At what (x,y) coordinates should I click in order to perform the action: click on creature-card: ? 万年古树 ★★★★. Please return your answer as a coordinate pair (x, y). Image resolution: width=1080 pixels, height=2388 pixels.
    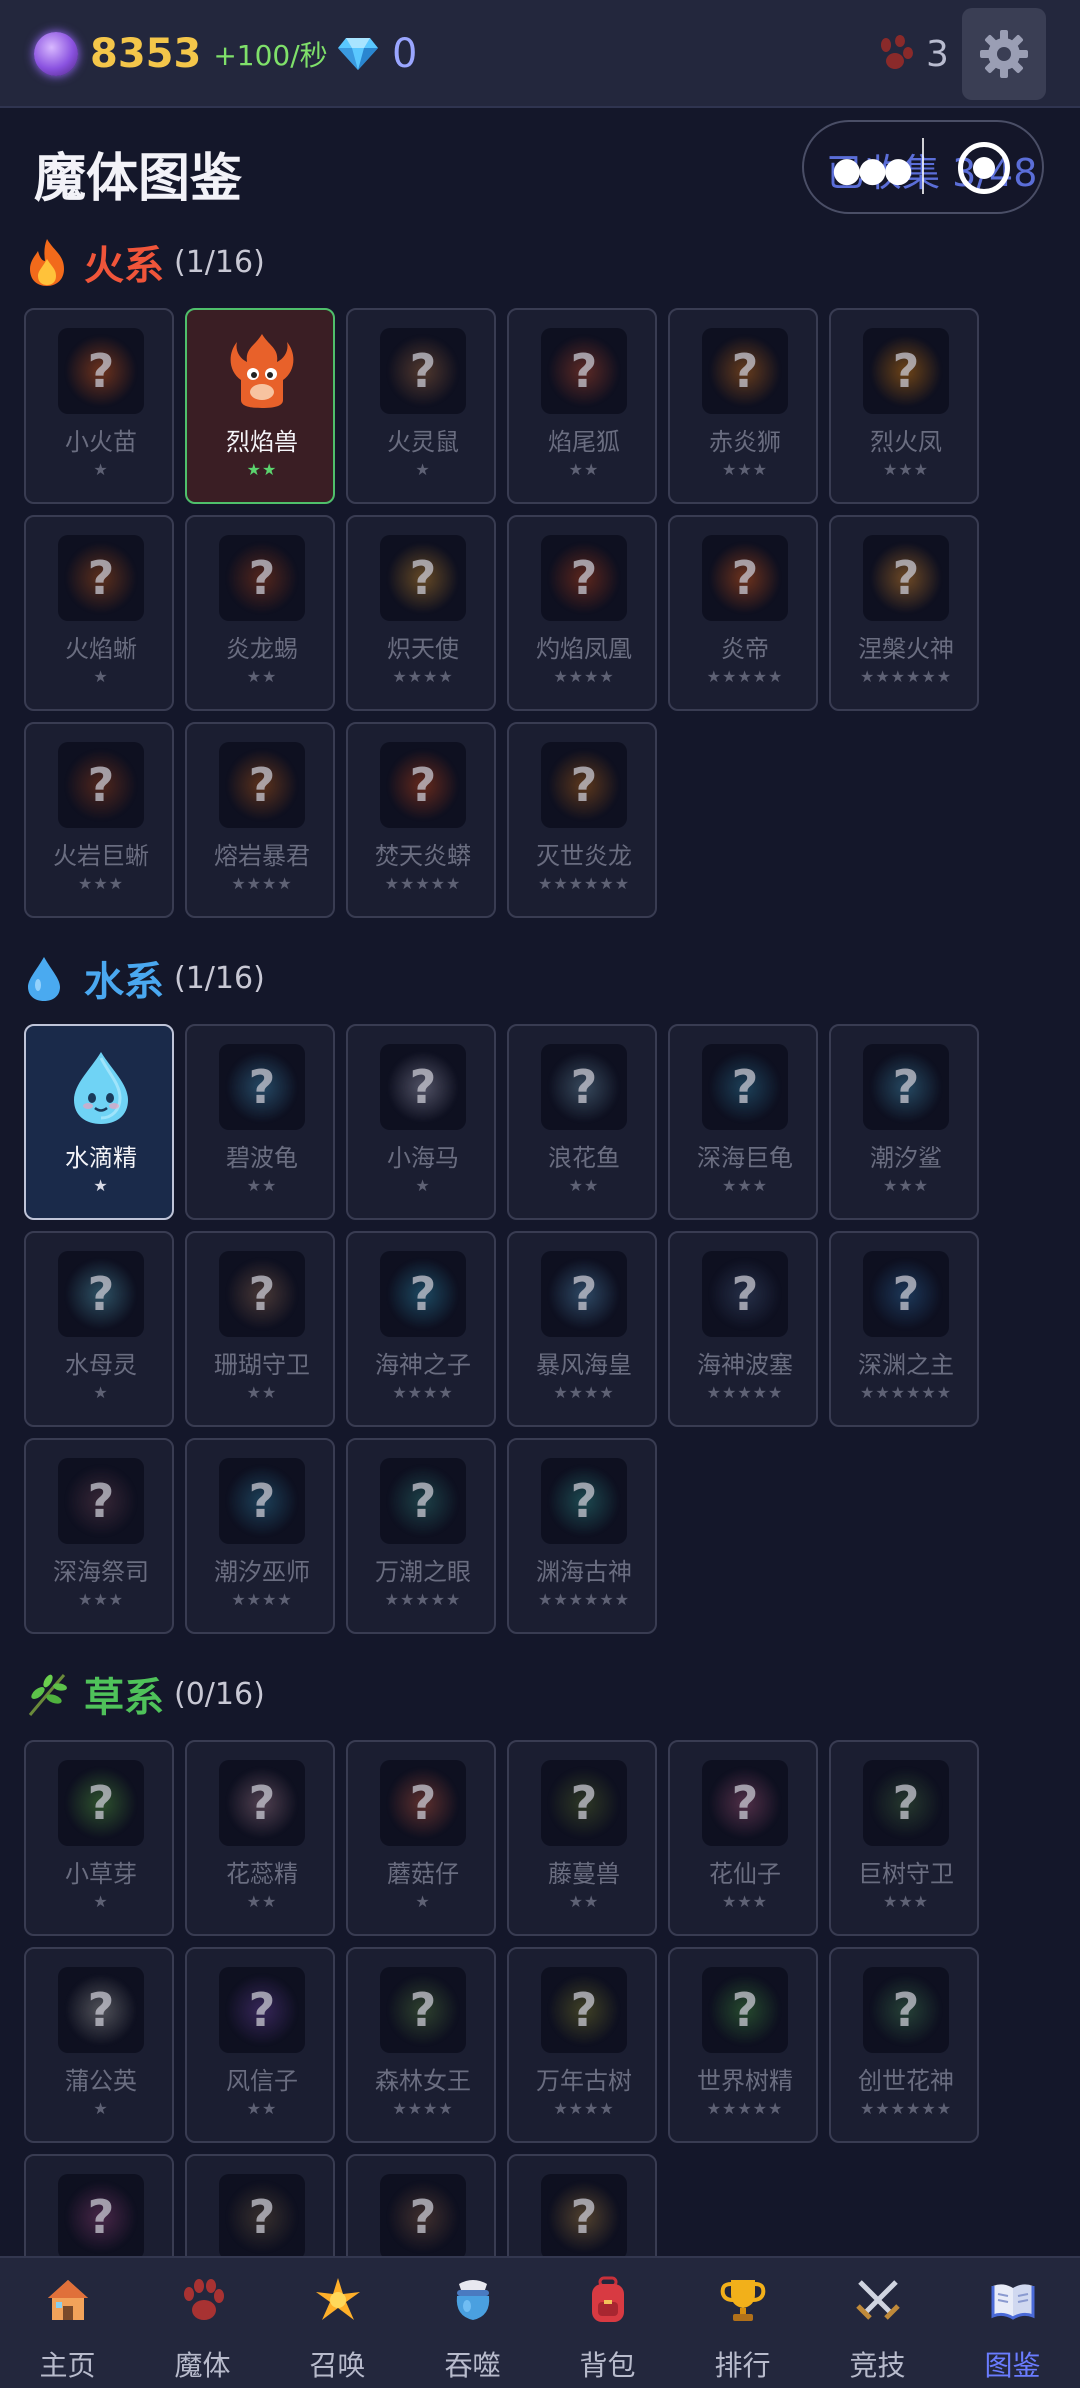
    Looking at the image, I should click on (582, 2045).